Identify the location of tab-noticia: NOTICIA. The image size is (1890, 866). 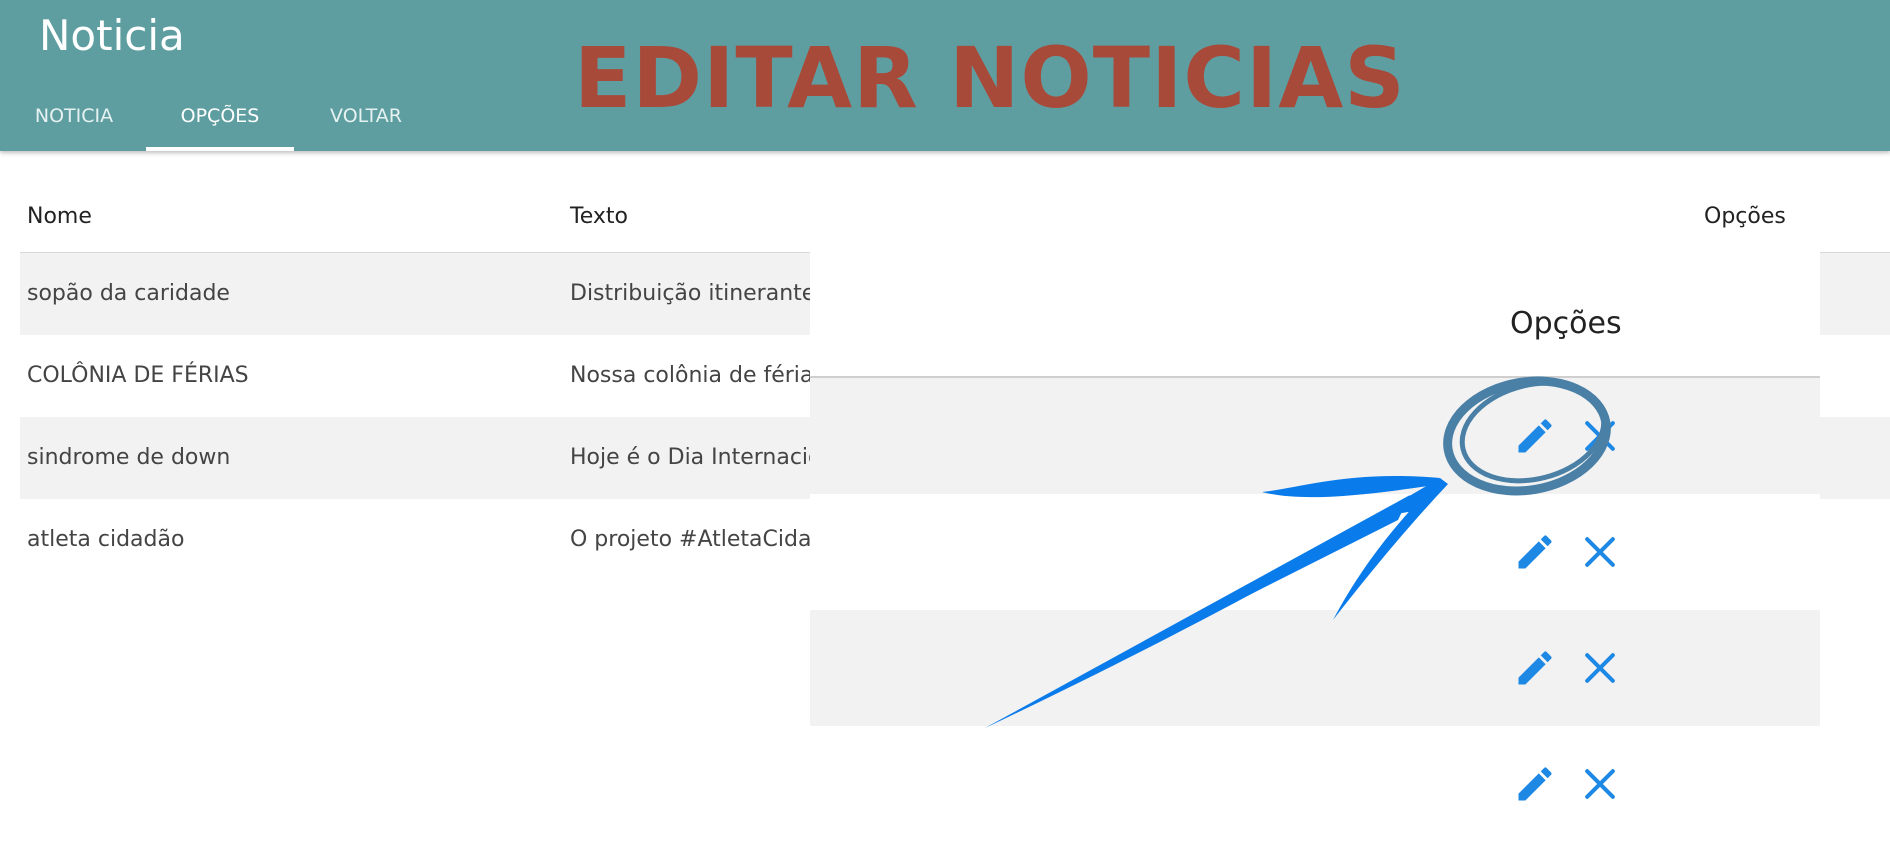
(74, 125).